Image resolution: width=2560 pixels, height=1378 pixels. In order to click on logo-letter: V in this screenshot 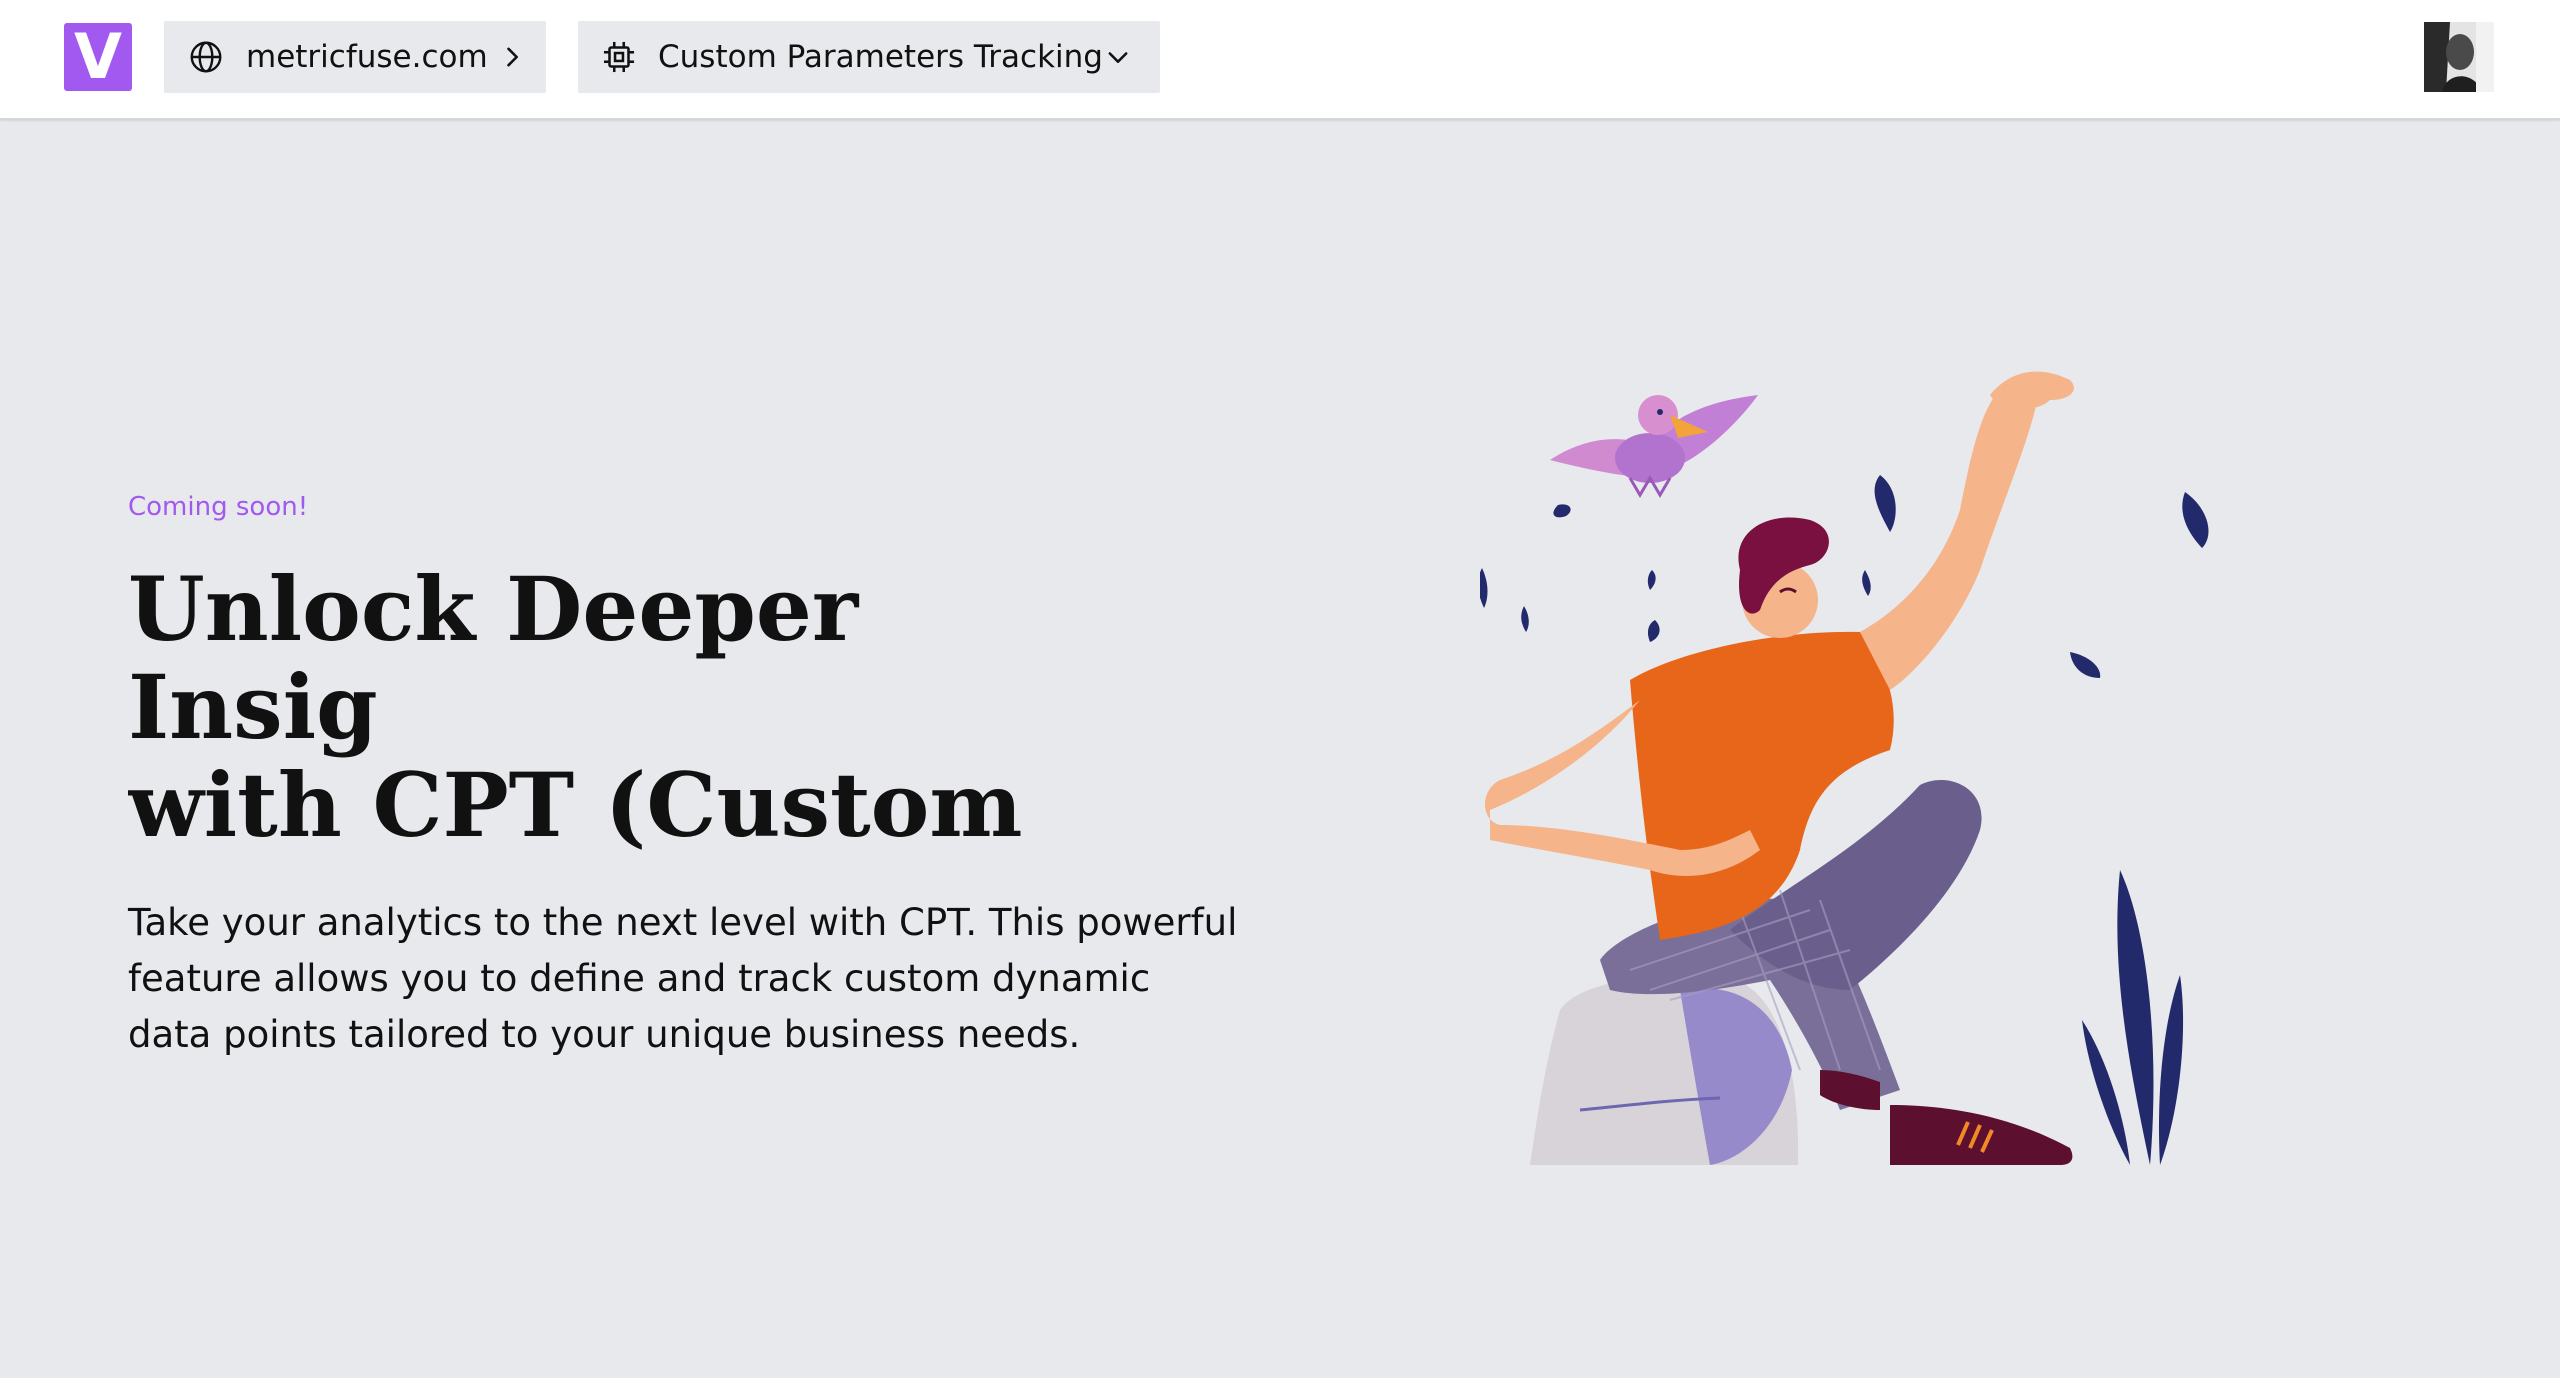, I will do `click(98, 56)`.